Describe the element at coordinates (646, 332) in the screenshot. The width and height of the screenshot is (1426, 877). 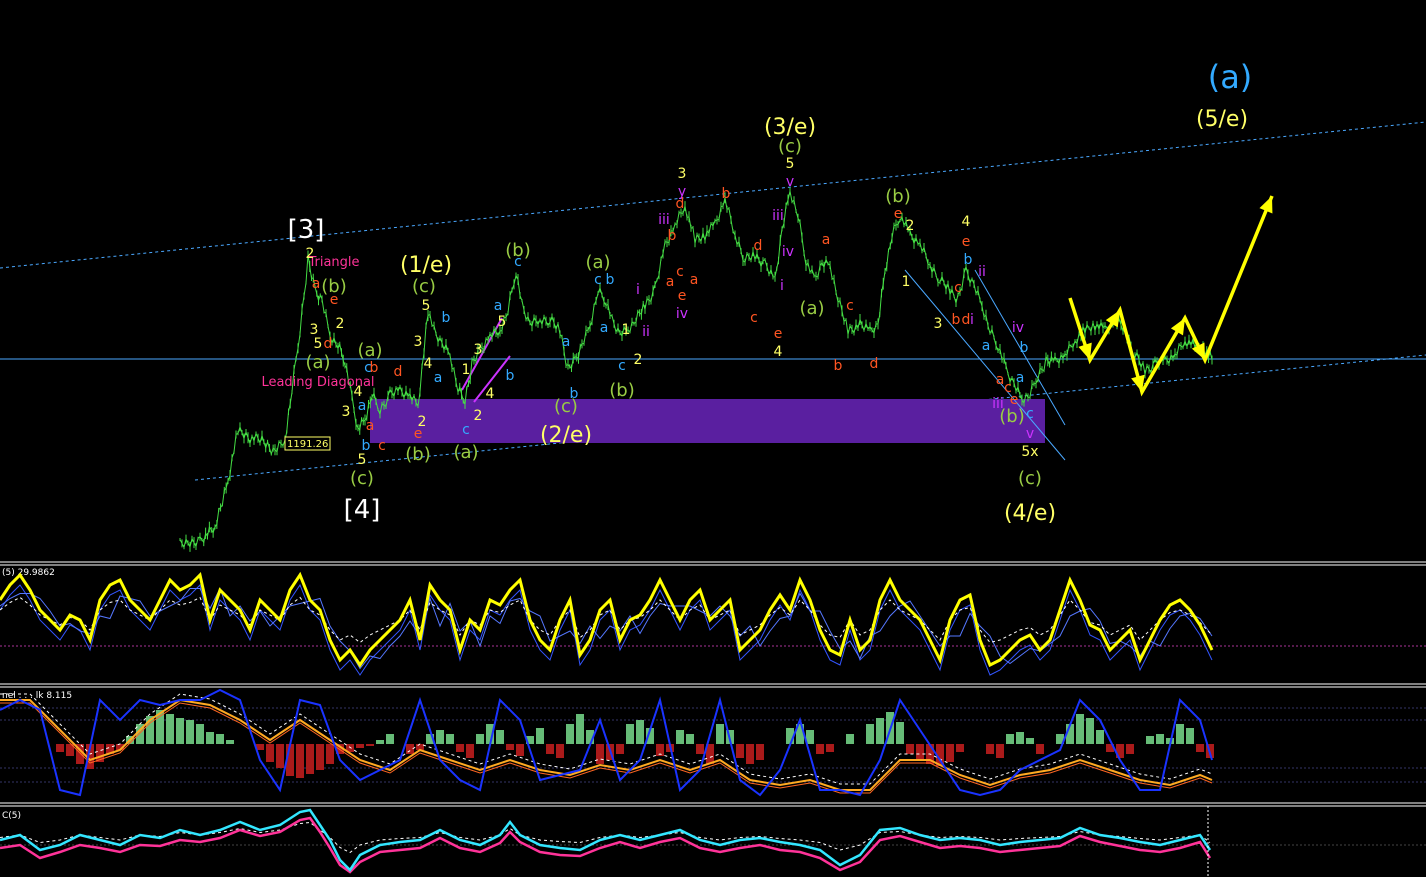
I see `wave-label: ii` at that location.